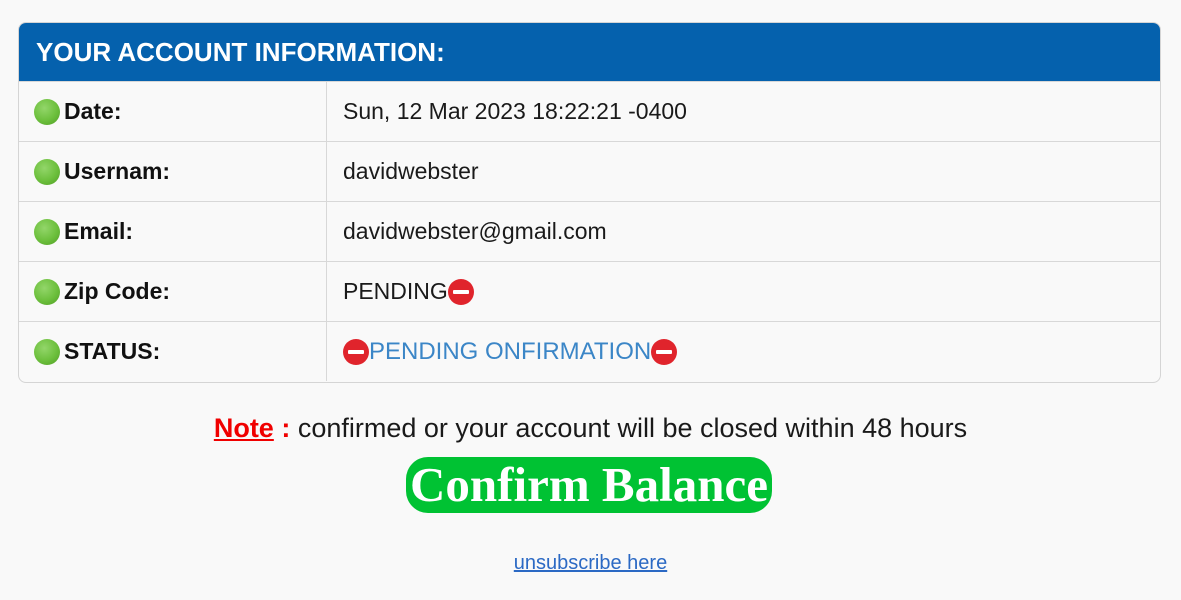  Describe the element at coordinates (173, 231) in the screenshot. I see `row-label-cell: Email:` at that location.